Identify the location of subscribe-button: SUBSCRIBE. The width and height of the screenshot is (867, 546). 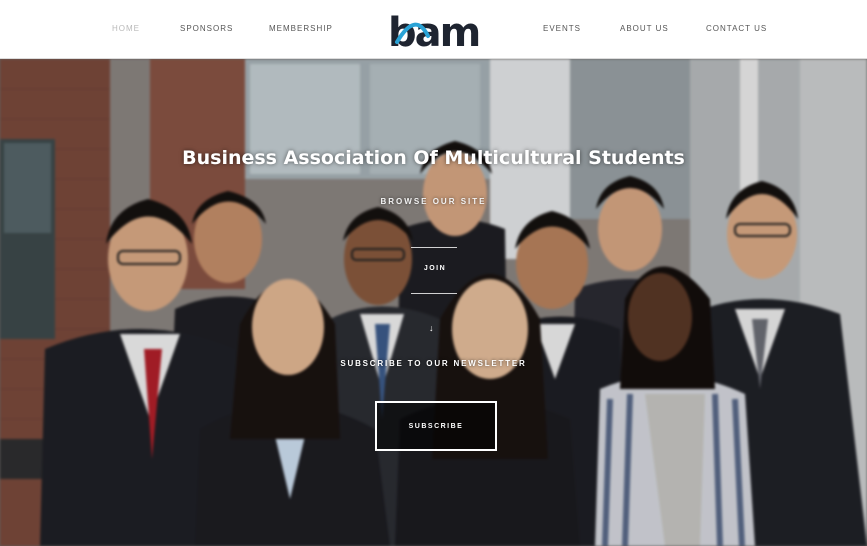
(436, 426).